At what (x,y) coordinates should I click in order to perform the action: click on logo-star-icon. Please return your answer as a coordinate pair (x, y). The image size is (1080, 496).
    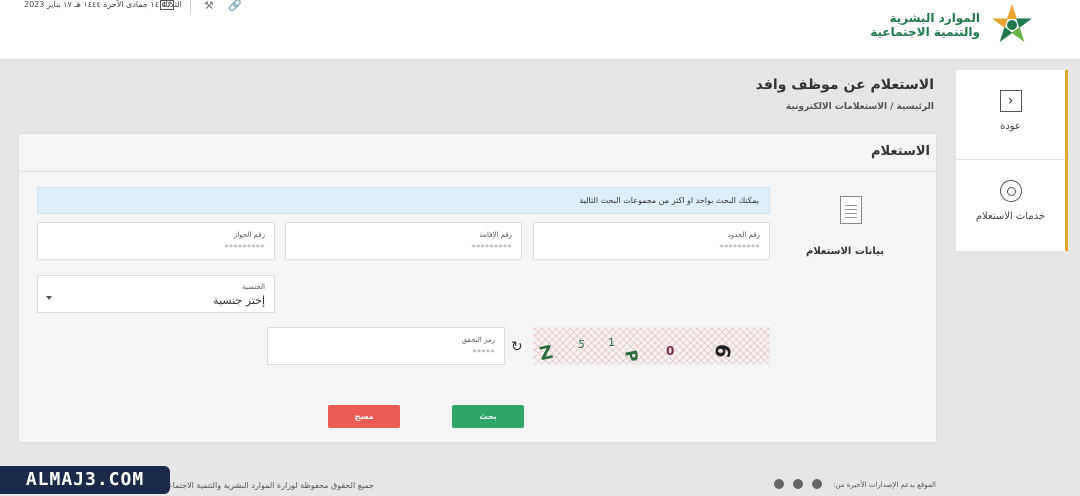
    Looking at the image, I should click on (1012, 23).